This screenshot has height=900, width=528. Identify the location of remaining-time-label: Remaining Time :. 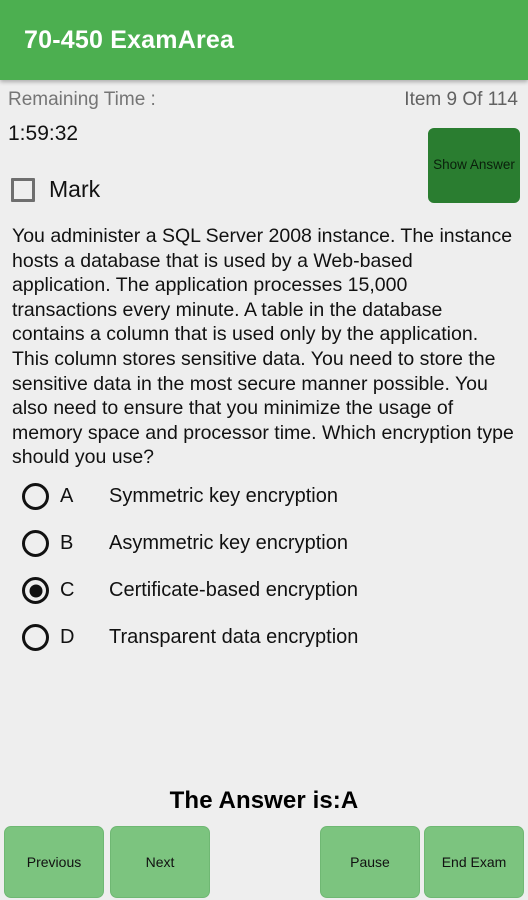
(82, 99).